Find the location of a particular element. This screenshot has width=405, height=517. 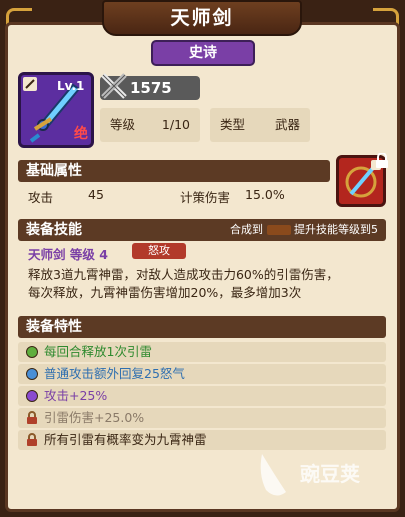

trait-text: 每回合释放1次引雷 is located at coordinates (98, 351).